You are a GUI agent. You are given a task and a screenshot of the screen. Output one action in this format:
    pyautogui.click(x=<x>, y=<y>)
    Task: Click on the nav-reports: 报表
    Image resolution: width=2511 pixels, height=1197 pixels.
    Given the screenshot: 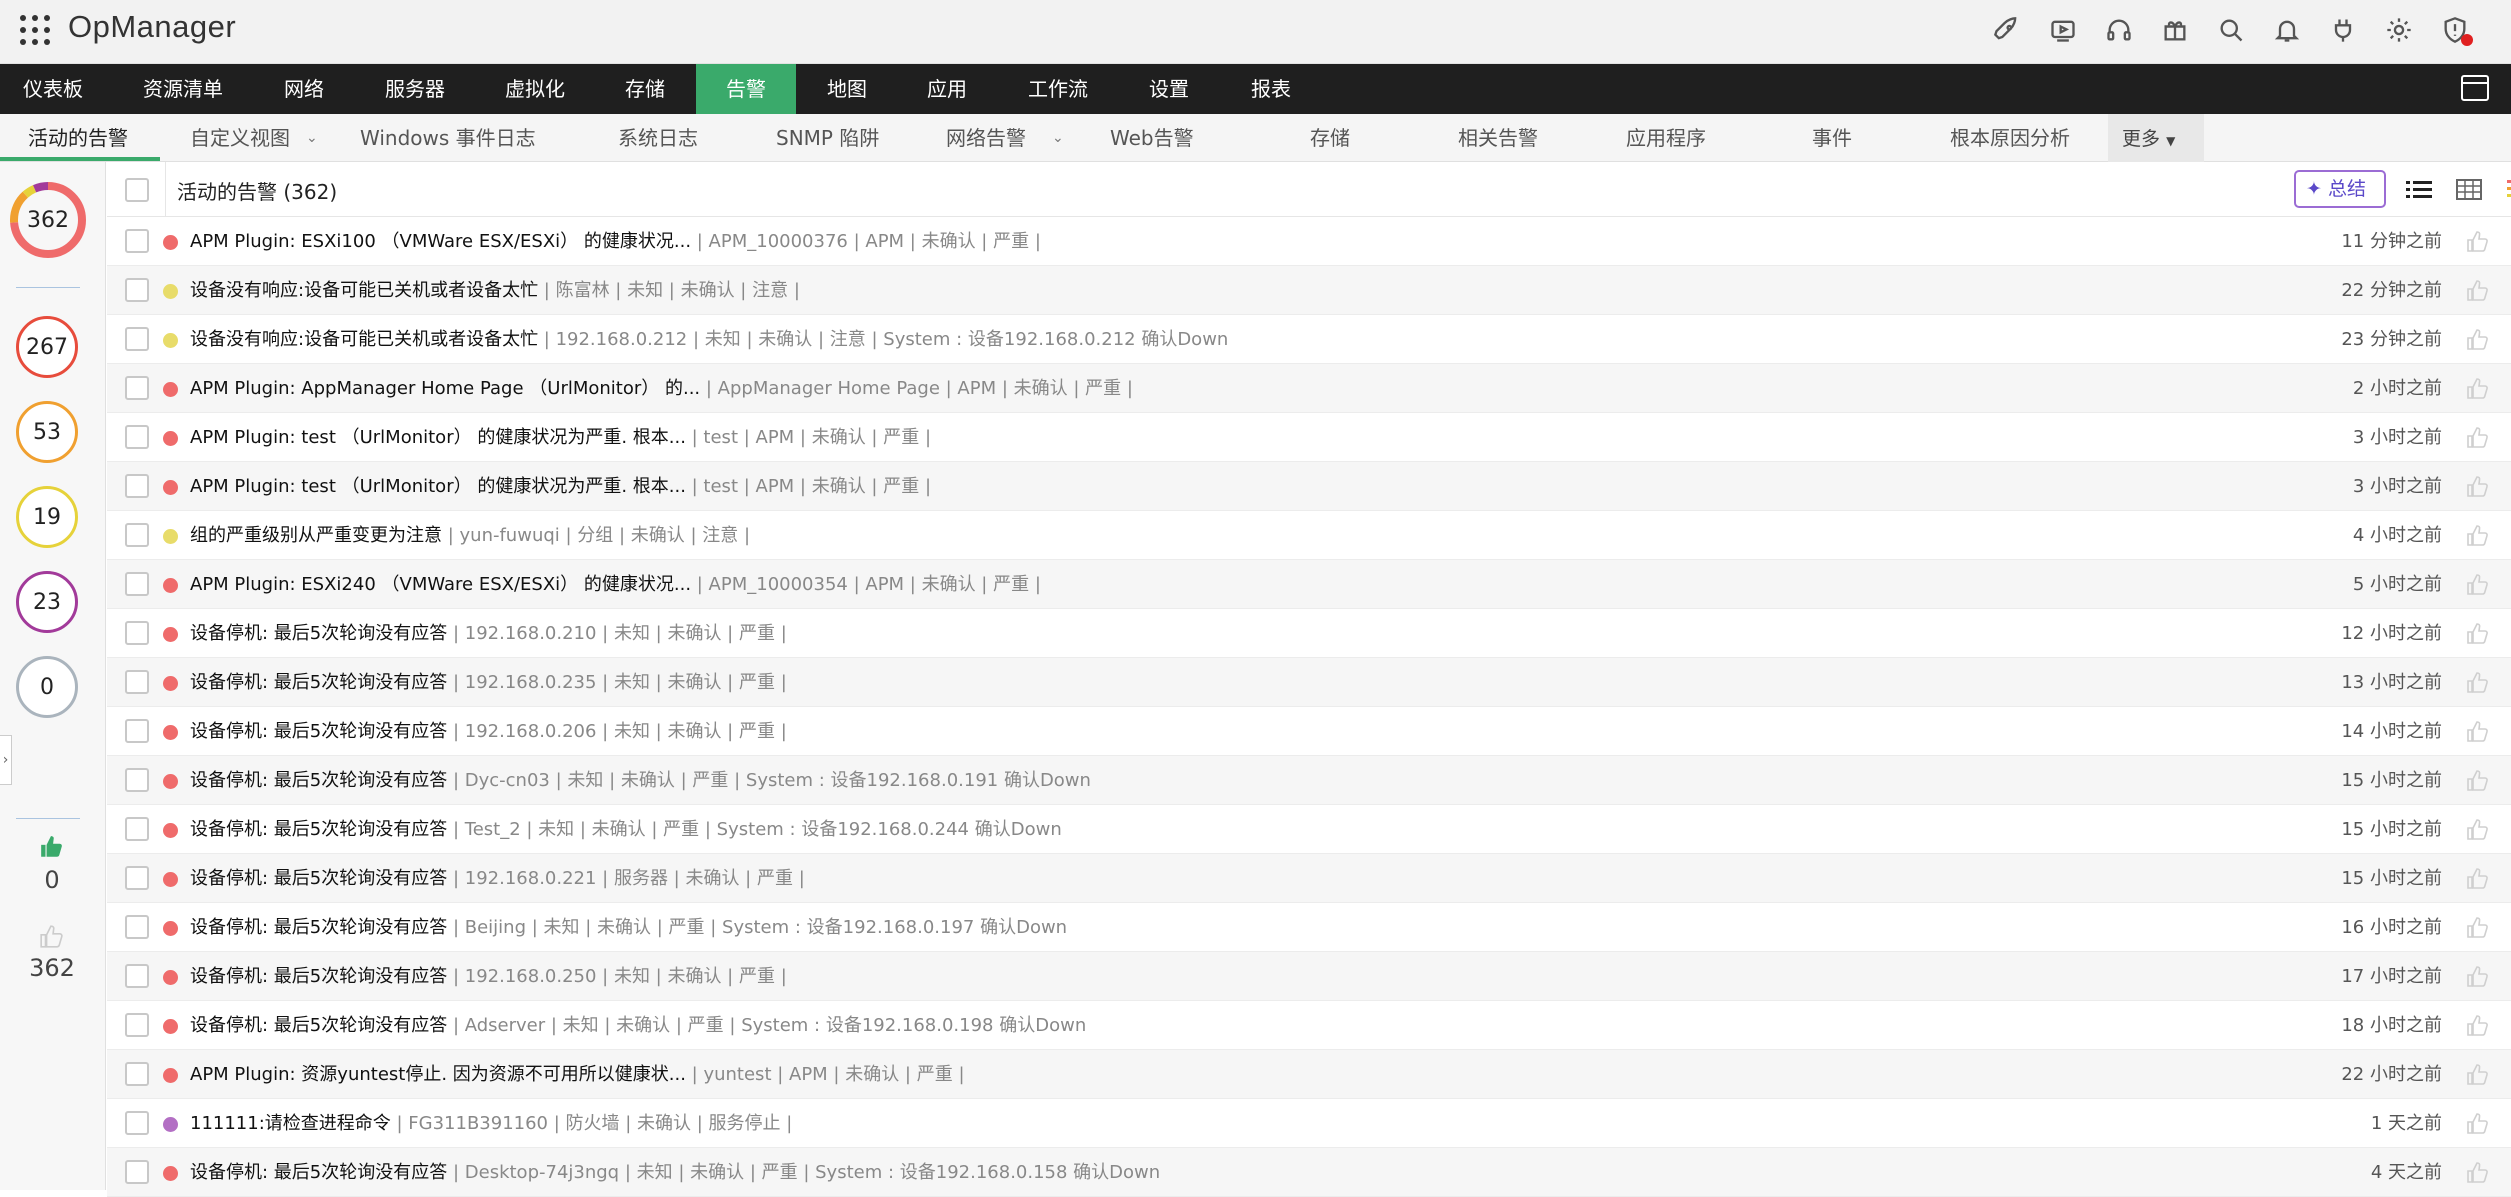 What is the action you would take?
    pyautogui.click(x=1271, y=89)
    